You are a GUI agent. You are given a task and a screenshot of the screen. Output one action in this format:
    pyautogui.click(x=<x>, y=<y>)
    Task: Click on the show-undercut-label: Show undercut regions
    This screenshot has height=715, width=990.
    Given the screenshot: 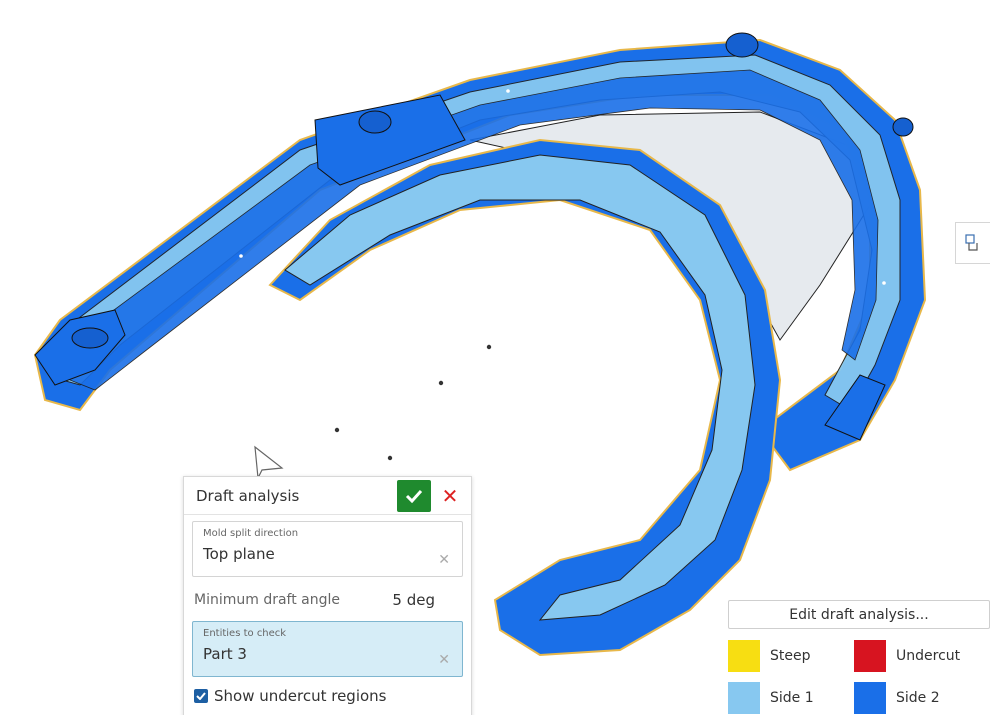 What is the action you would take?
    pyautogui.click(x=300, y=696)
    